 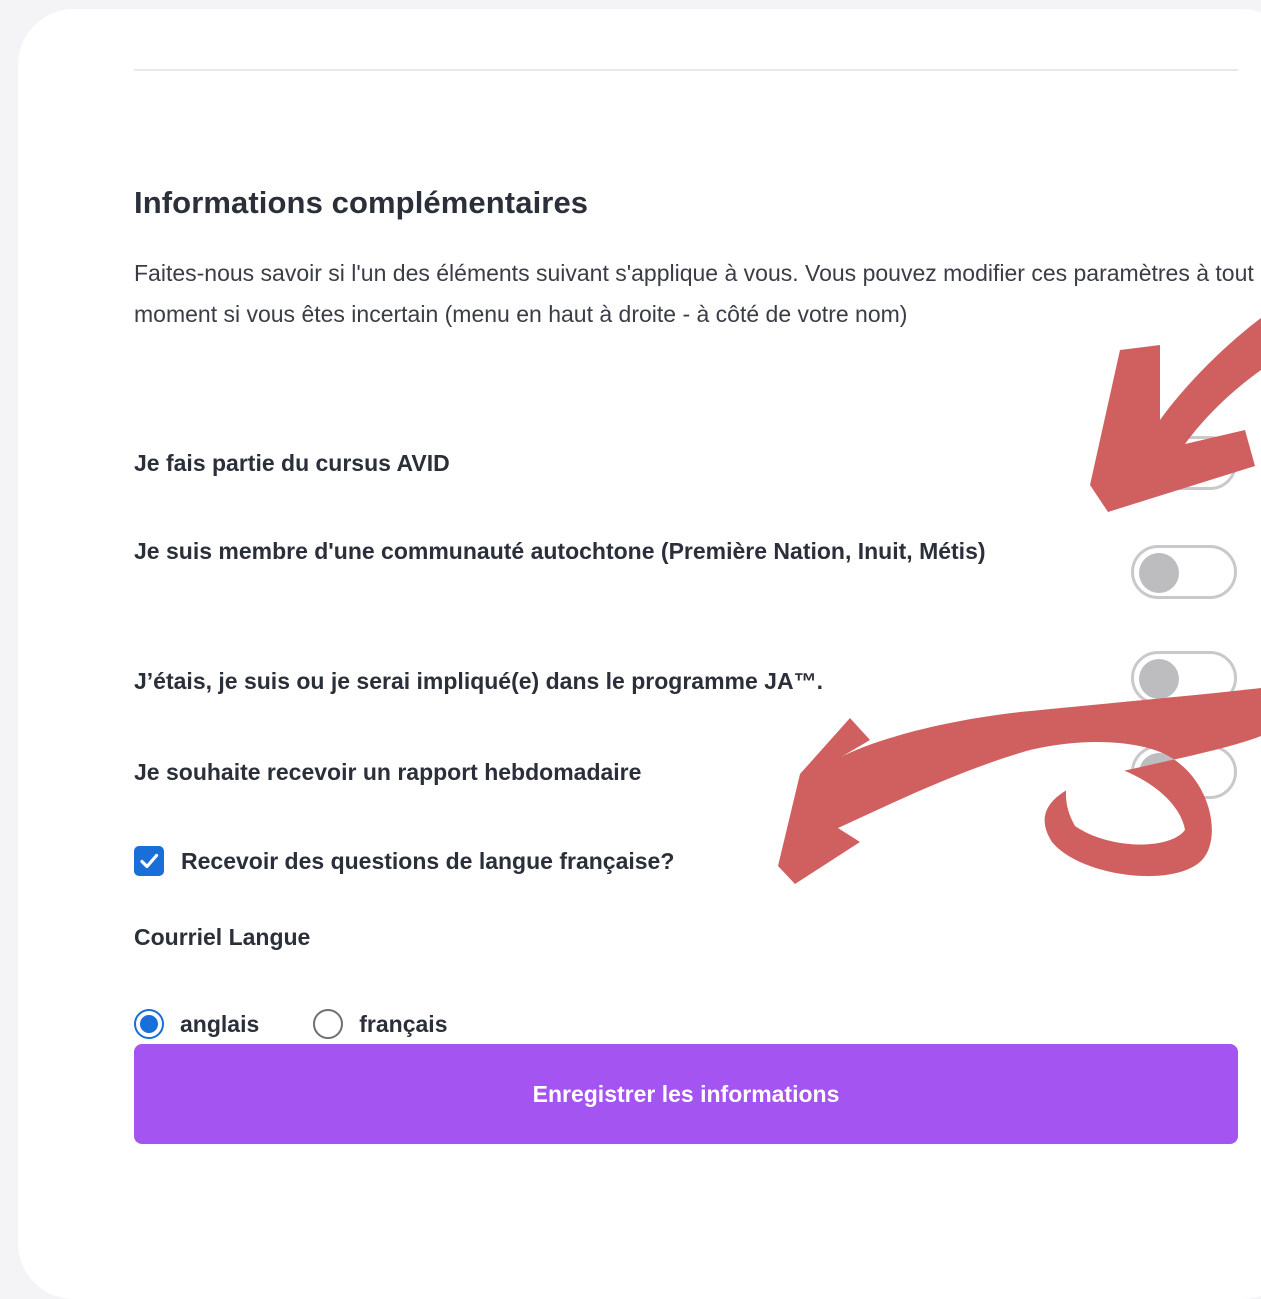 What do you see at coordinates (290, 1024) in the screenshot?
I see `email-language-radio-group: anglais français` at bounding box center [290, 1024].